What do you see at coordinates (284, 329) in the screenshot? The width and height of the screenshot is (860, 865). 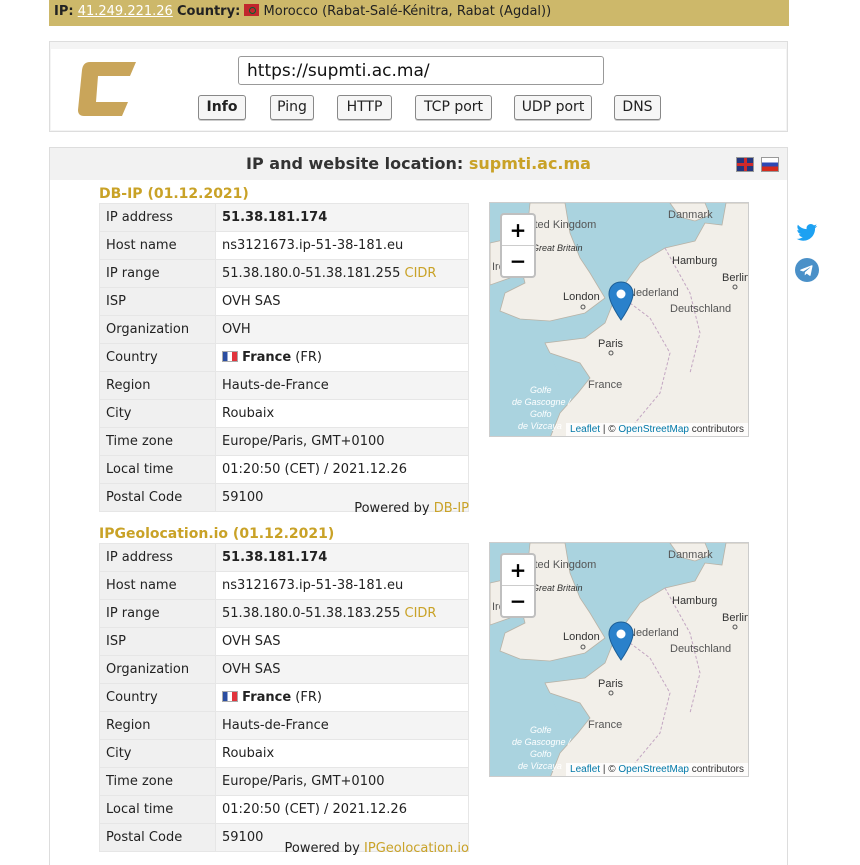 I see `table-row: Organization OVH` at bounding box center [284, 329].